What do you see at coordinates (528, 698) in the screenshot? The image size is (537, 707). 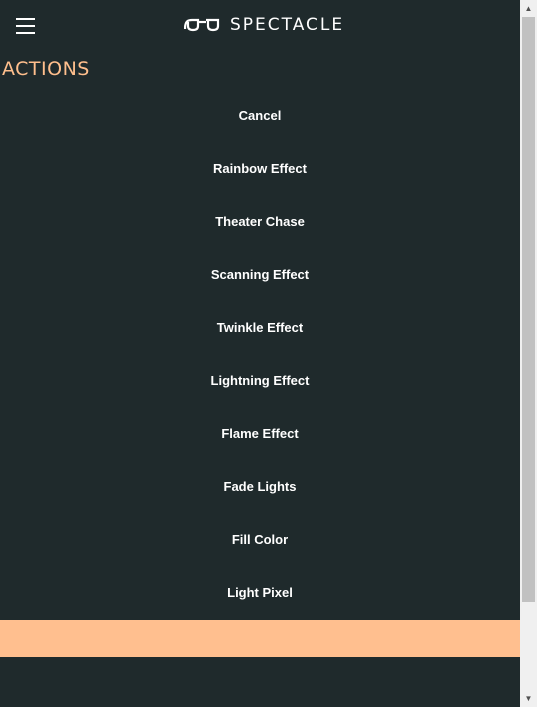 I see `scroll-down-arrow-icon: ▼` at bounding box center [528, 698].